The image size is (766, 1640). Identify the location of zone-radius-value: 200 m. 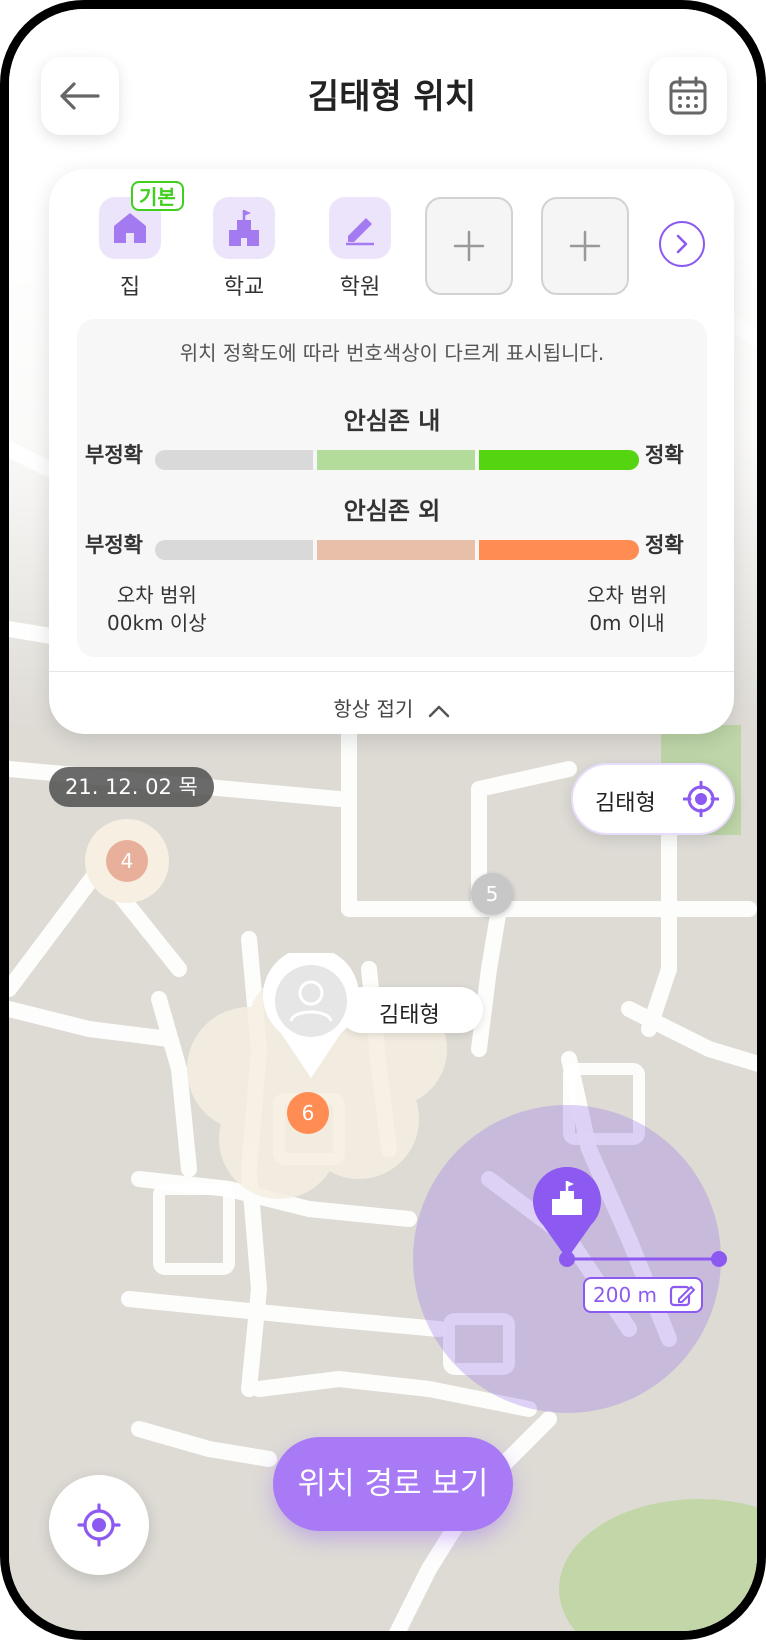
(625, 1295).